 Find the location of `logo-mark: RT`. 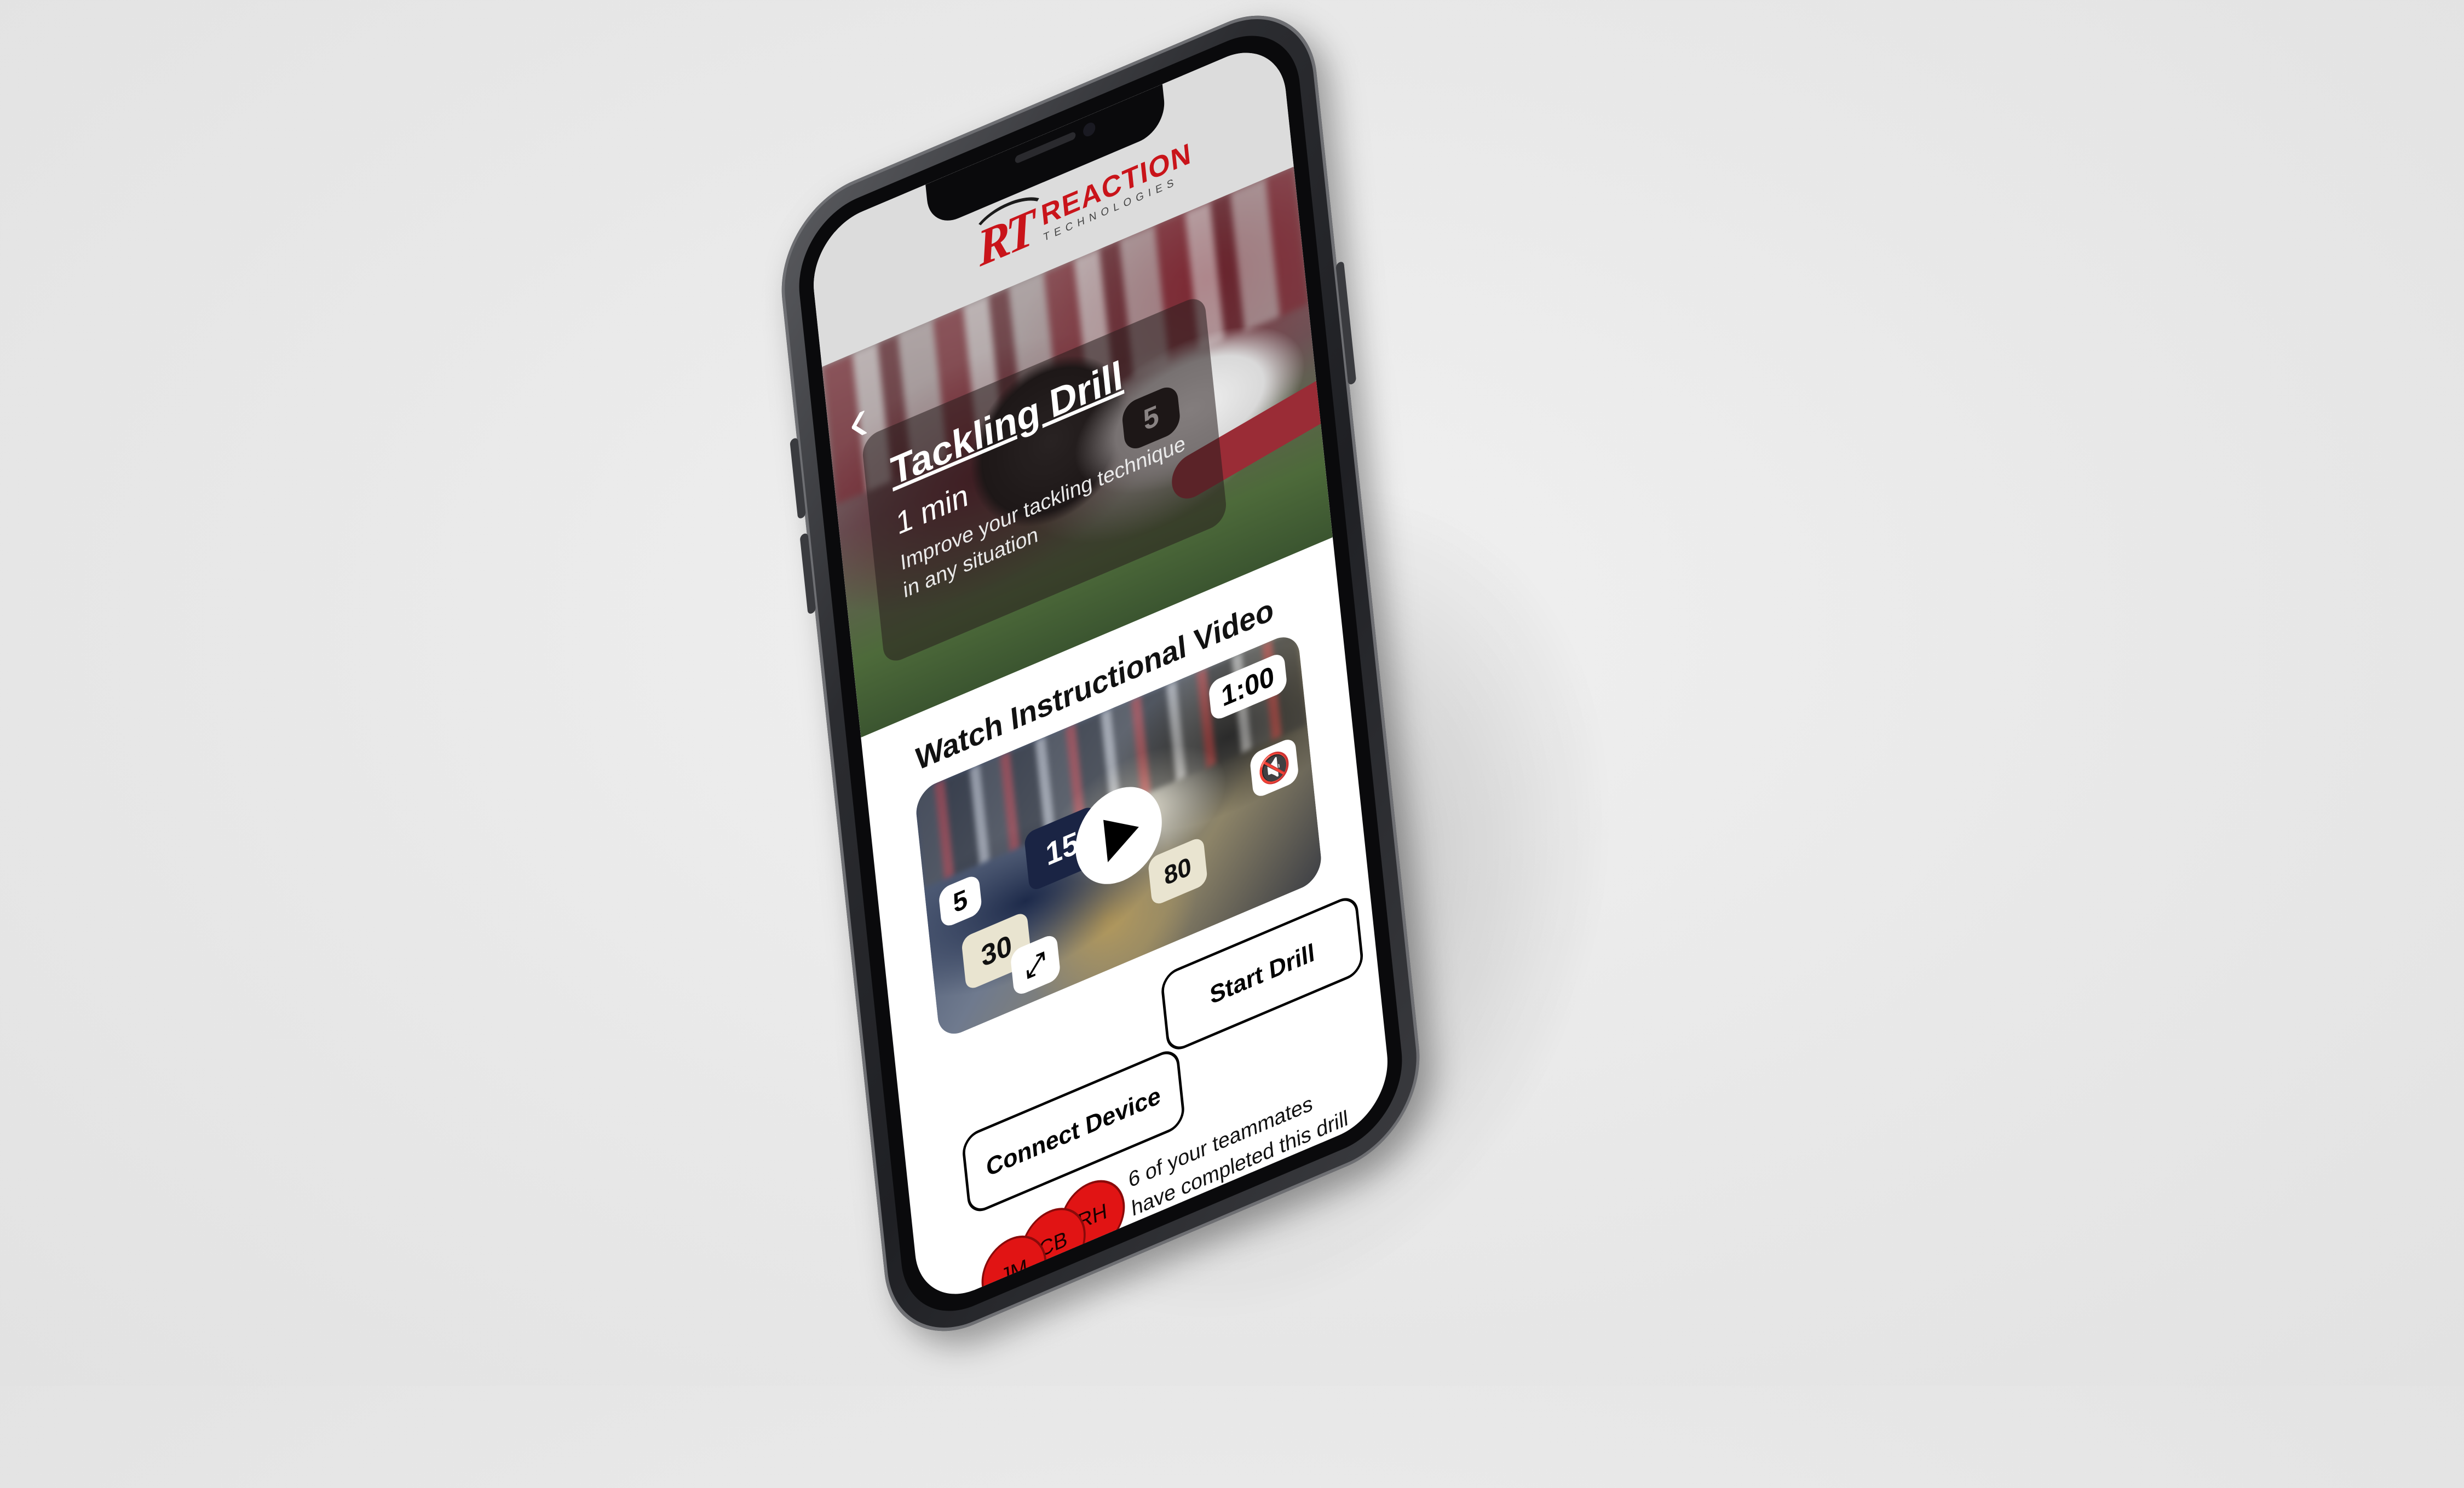

logo-mark: RT is located at coordinates (1010, 232).